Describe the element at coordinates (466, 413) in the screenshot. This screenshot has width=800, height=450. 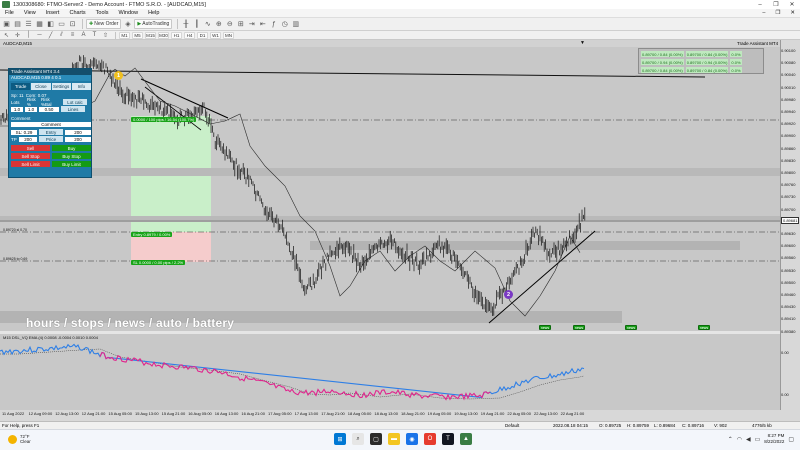
I see `time-tick-label: 19 Aug 13:00` at that location.